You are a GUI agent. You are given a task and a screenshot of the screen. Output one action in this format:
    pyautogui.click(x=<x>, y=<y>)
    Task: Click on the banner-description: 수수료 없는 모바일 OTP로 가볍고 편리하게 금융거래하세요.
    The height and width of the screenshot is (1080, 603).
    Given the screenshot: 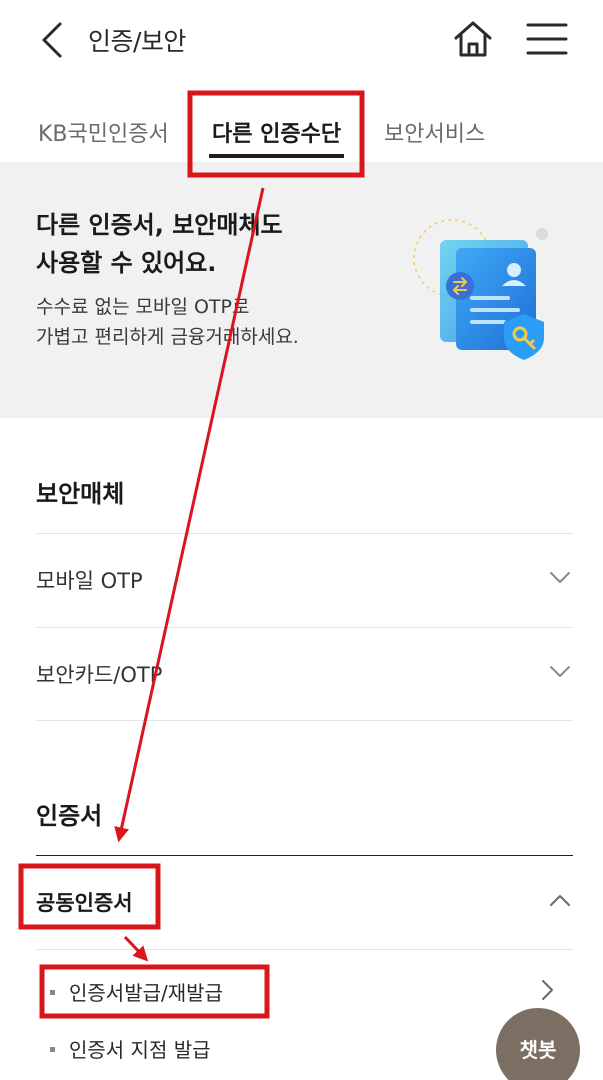 What is the action you would take?
    pyautogui.click(x=167, y=322)
    